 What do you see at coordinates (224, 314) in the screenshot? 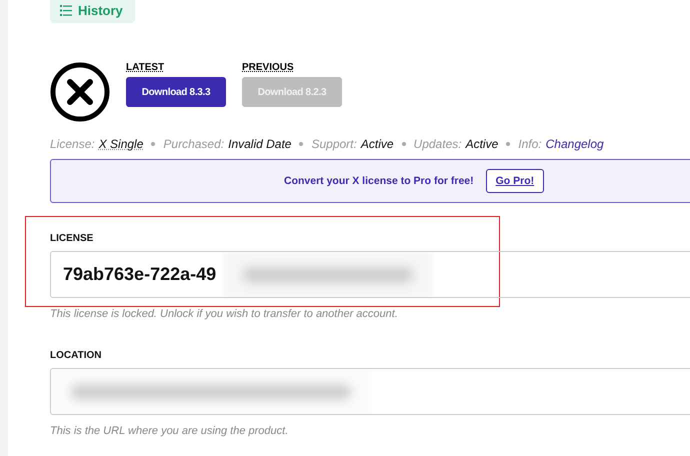
I see `help-text: This license is locked. Unlock if you wish to transfer to another account.` at bounding box center [224, 314].